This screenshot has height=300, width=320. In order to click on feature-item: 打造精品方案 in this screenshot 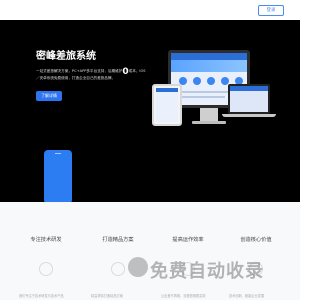, I will do `click(118, 239)`.